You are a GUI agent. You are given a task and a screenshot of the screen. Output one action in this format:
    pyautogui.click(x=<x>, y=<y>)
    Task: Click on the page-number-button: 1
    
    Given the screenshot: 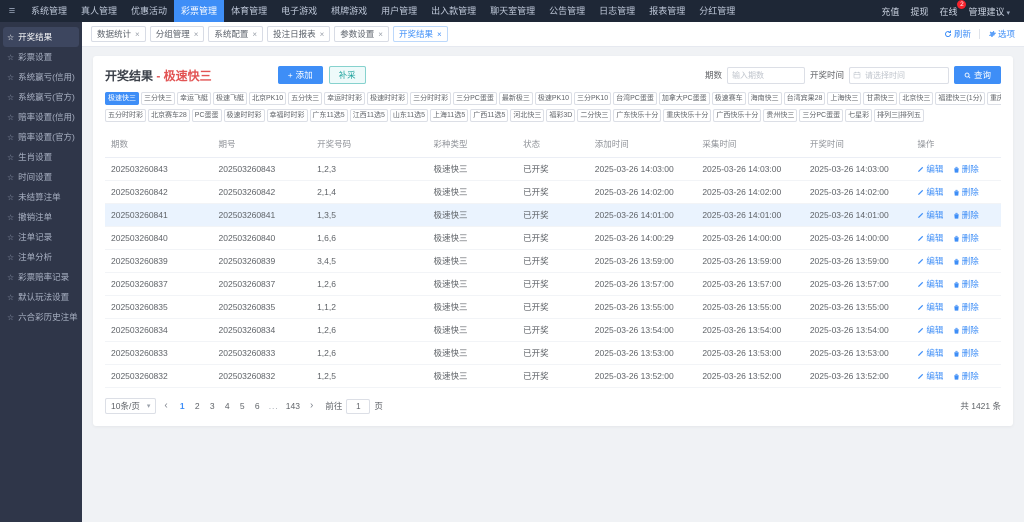 What is the action you would take?
    pyautogui.click(x=182, y=406)
    